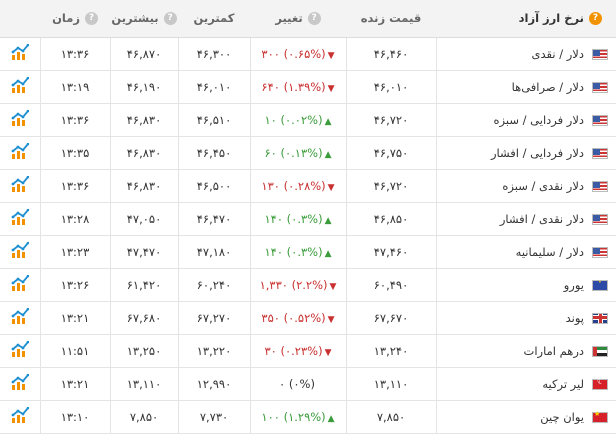 The width and height of the screenshot is (616, 437). I want to click on currency-name-cell: دلار فردایی / افشار, so click(525, 152).